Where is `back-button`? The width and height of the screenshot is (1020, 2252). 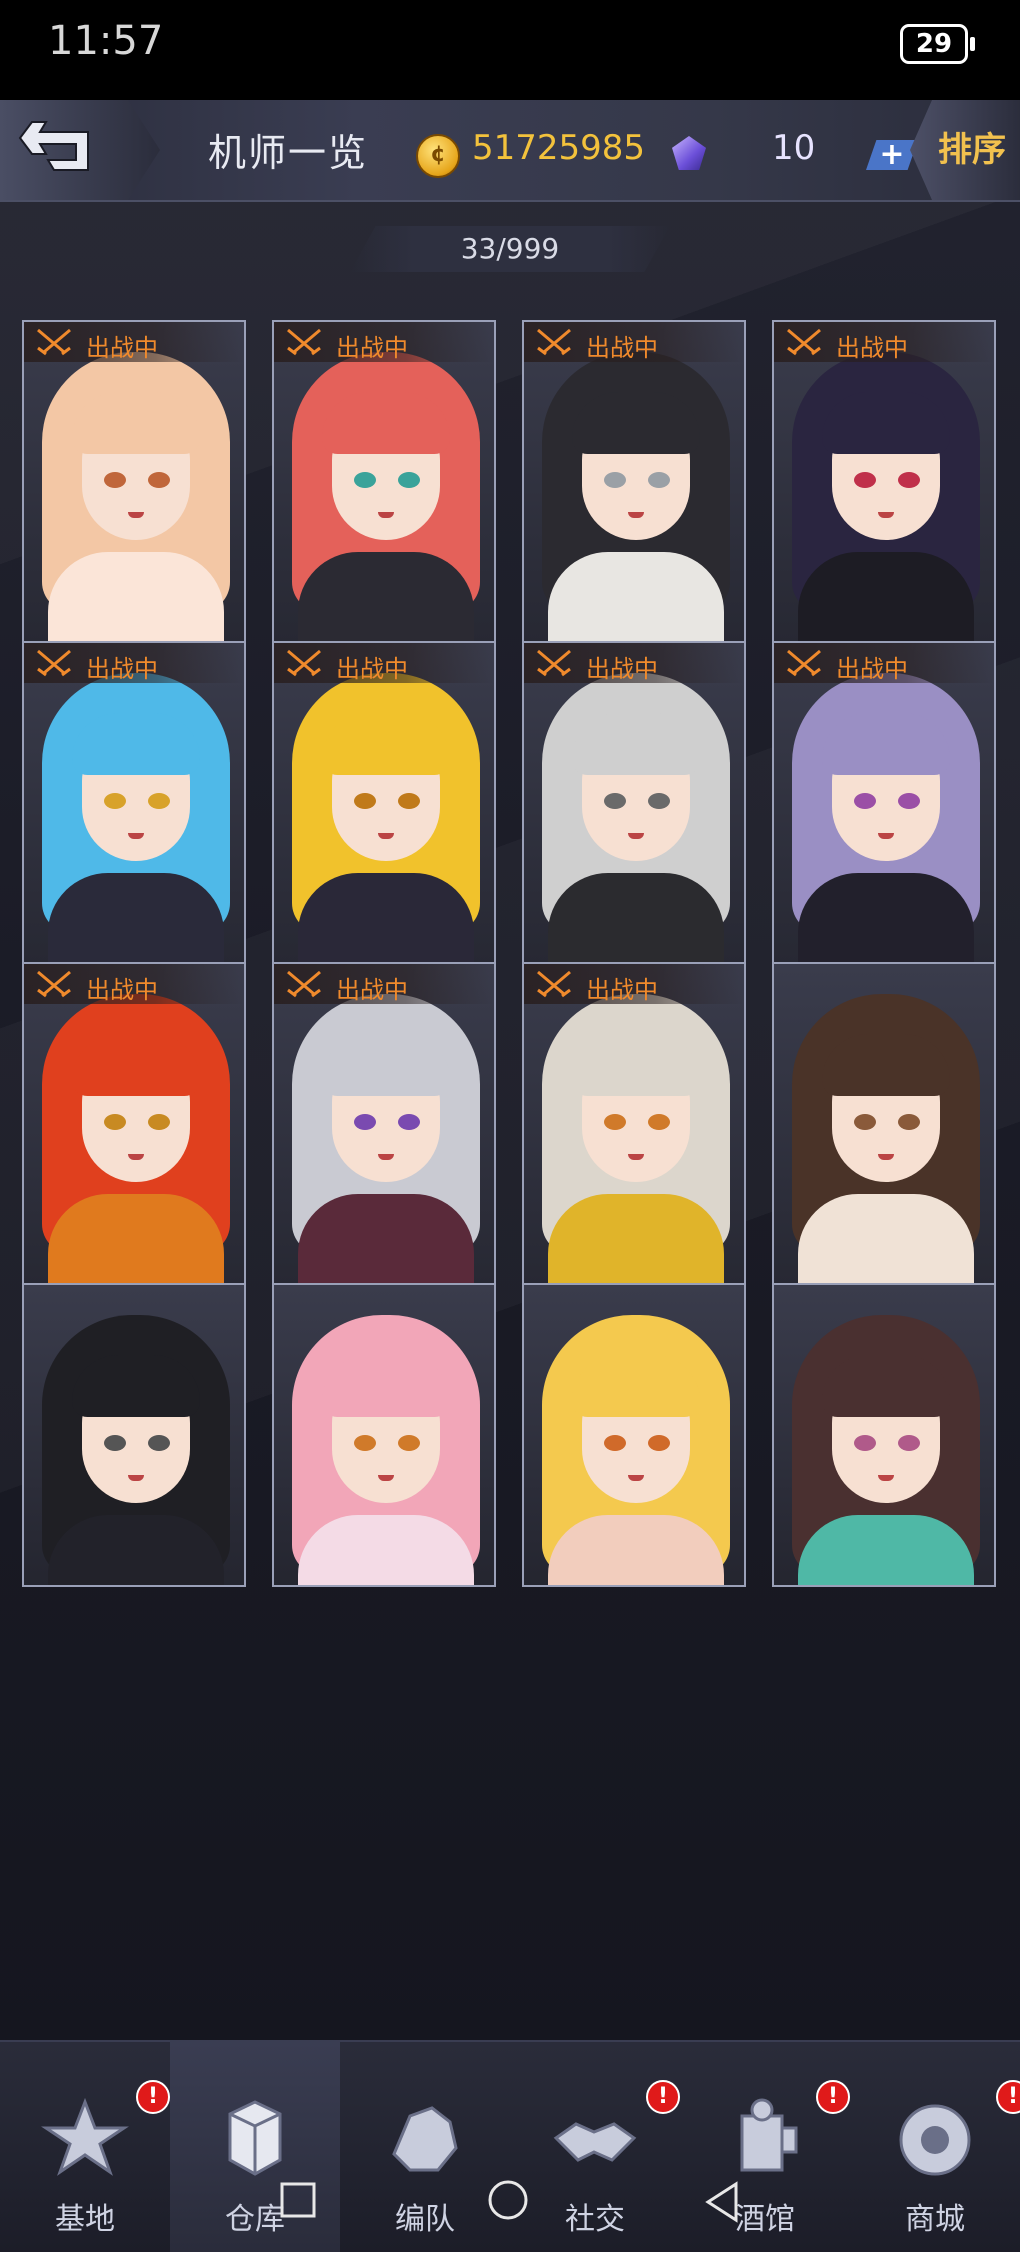 back-button is located at coordinates (80, 150).